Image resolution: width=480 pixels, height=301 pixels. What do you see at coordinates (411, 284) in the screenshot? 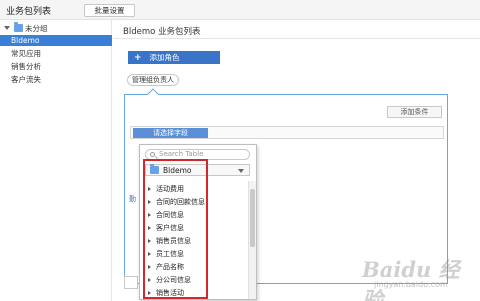
I see `watermark-url: jingyan.baidu.com` at bounding box center [411, 284].